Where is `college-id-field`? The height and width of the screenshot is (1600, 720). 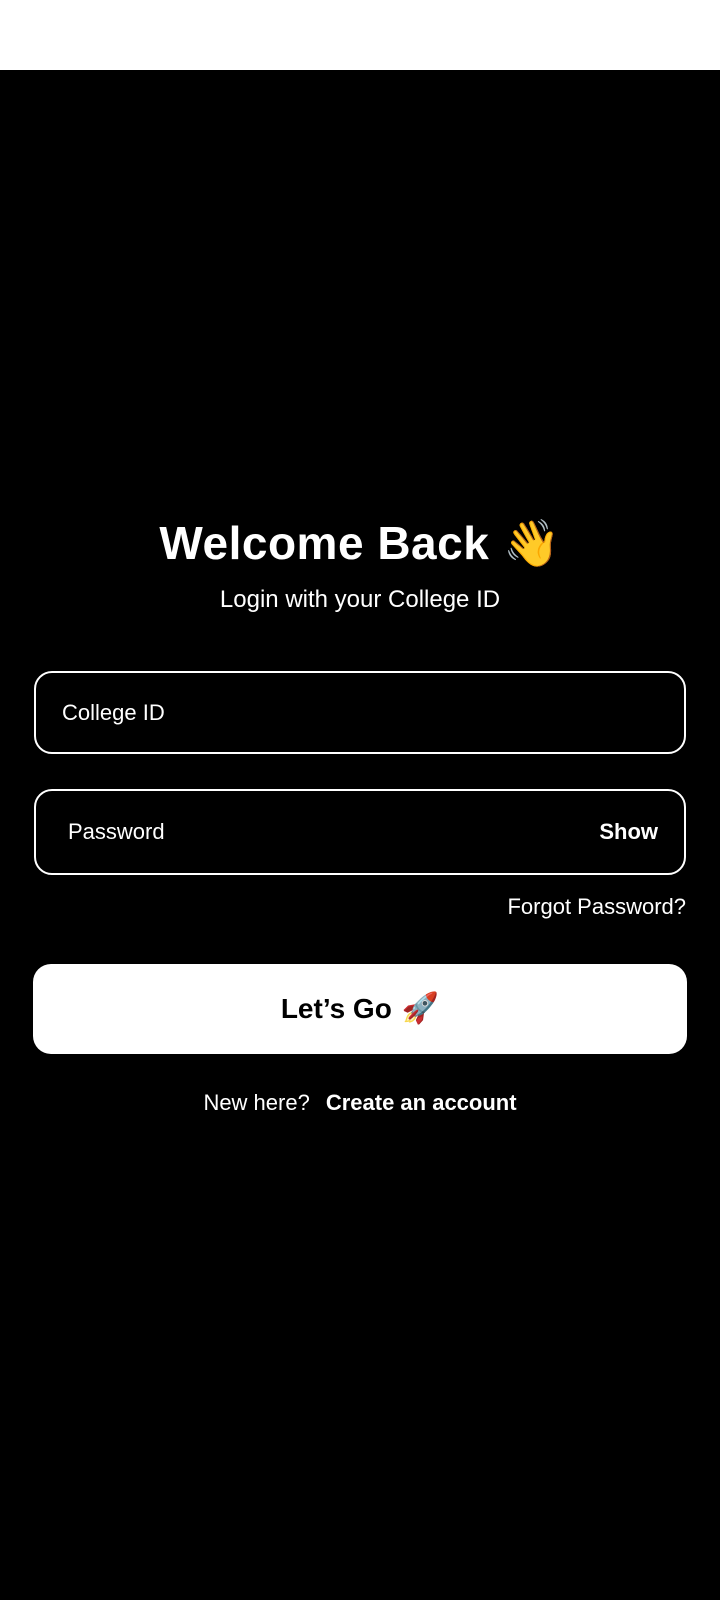 college-id-field is located at coordinates (360, 712).